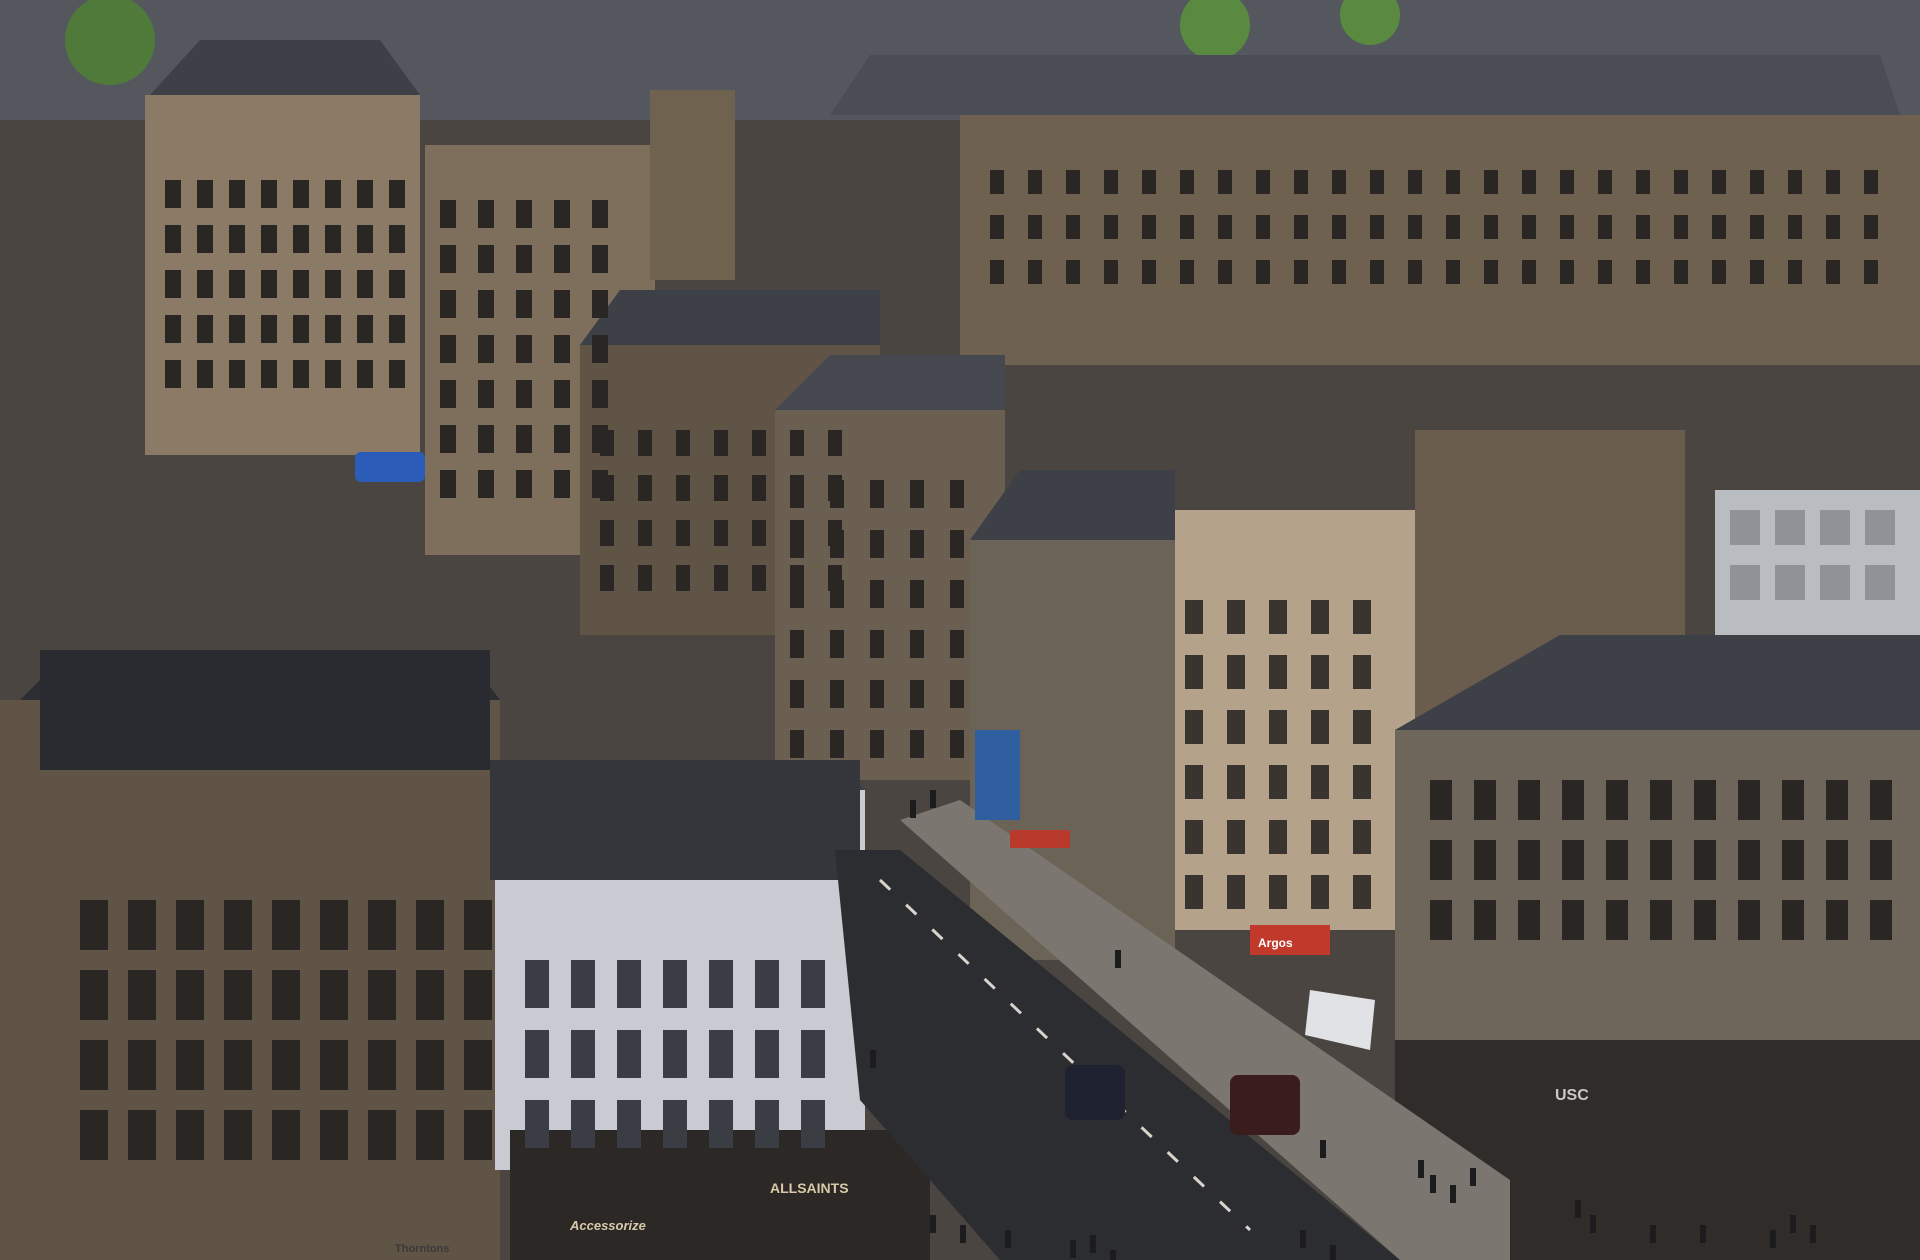 The image size is (1920, 1260). What do you see at coordinates (250, 955) in the screenshot?
I see `building-left-foreground` at bounding box center [250, 955].